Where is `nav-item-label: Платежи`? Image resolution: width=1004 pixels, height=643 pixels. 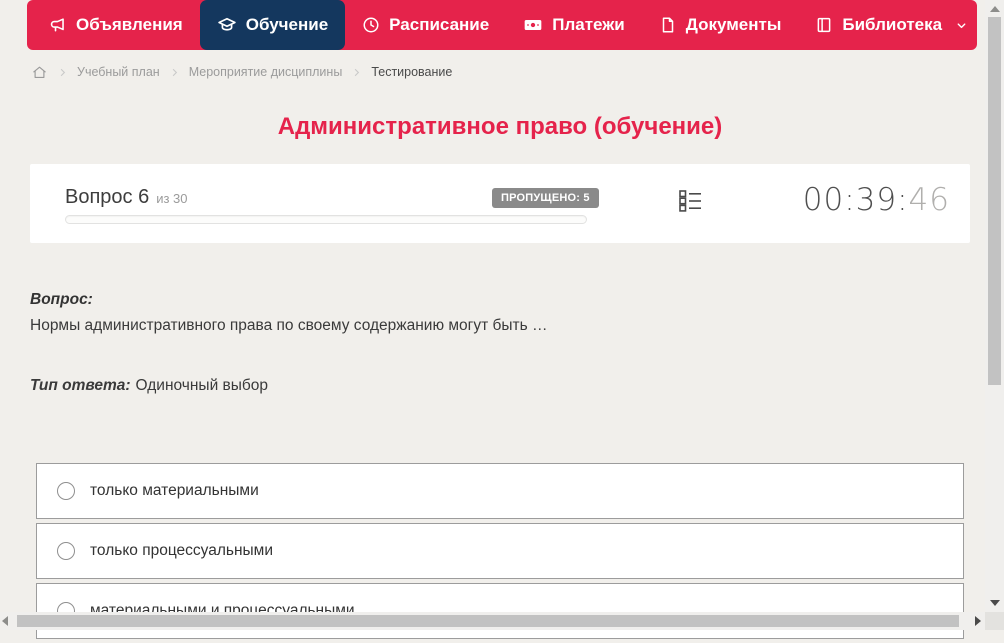
nav-item-label: Платежи is located at coordinates (588, 24).